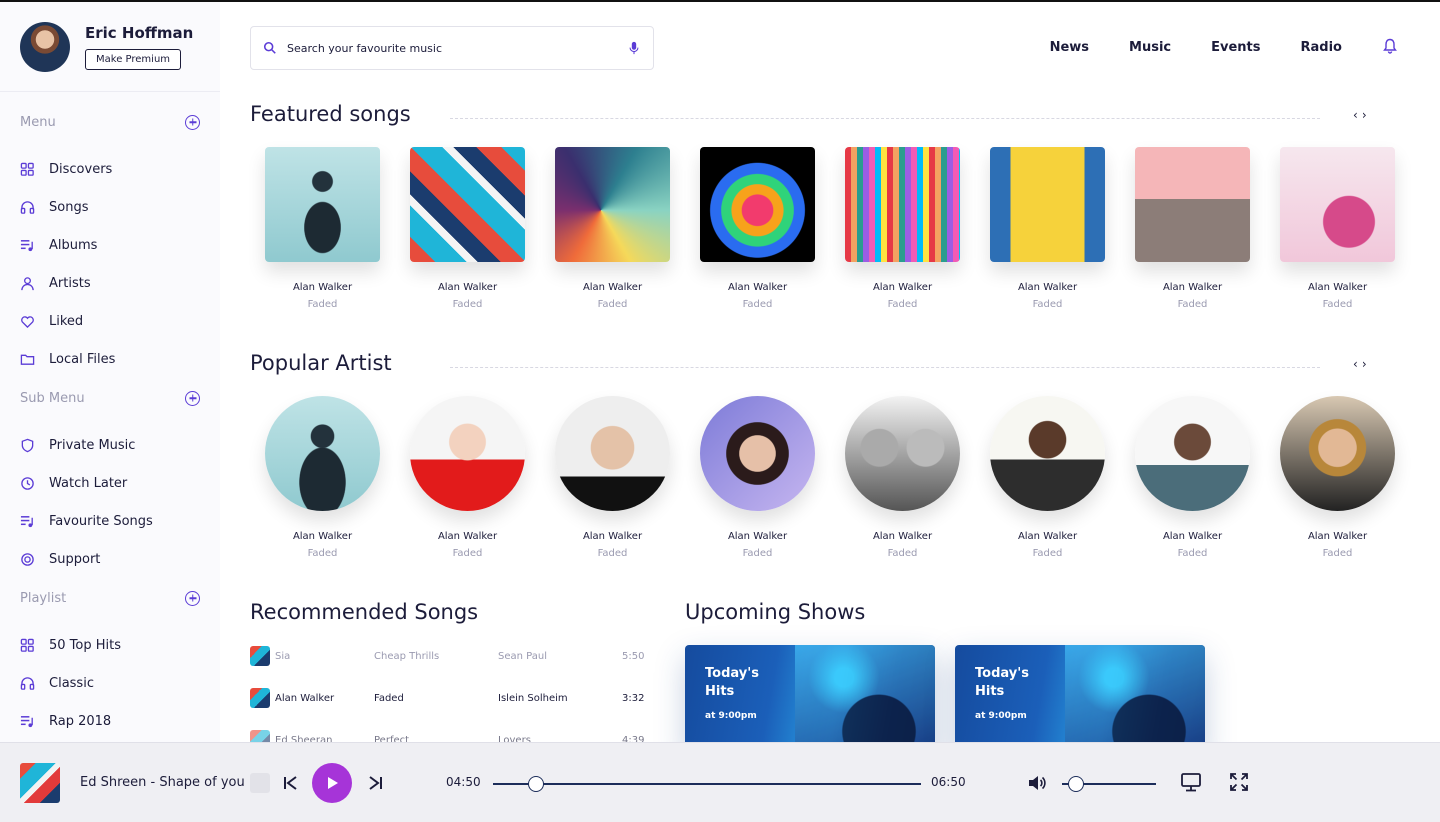  What do you see at coordinates (1076, 784) in the screenshot?
I see `volume-handle` at bounding box center [1076, 784].